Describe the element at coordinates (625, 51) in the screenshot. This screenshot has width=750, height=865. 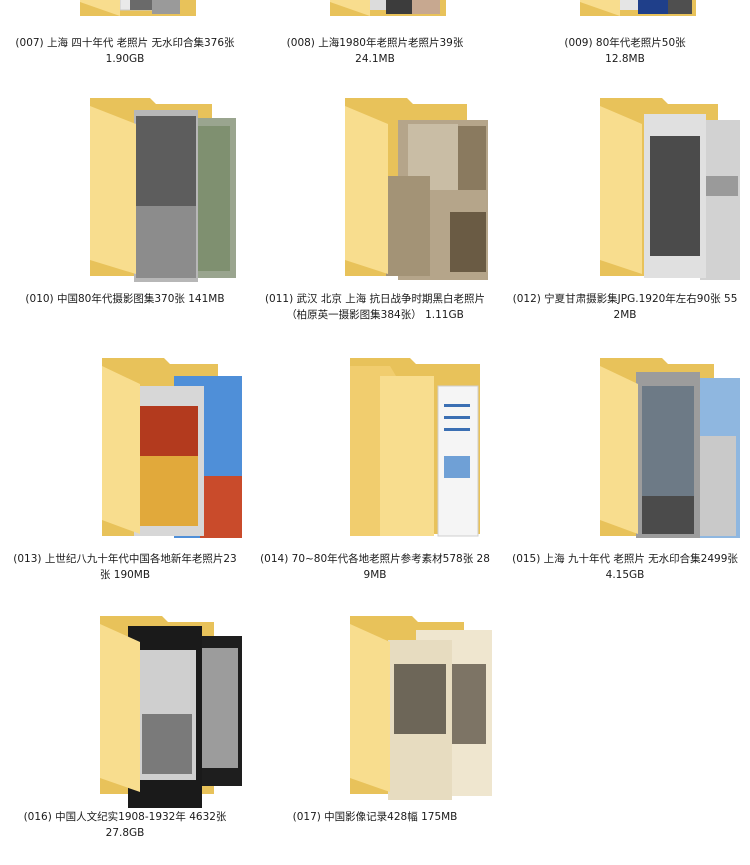
I see `folder-caption: (009) 80年代老照片50张 12.8MB` at that location.